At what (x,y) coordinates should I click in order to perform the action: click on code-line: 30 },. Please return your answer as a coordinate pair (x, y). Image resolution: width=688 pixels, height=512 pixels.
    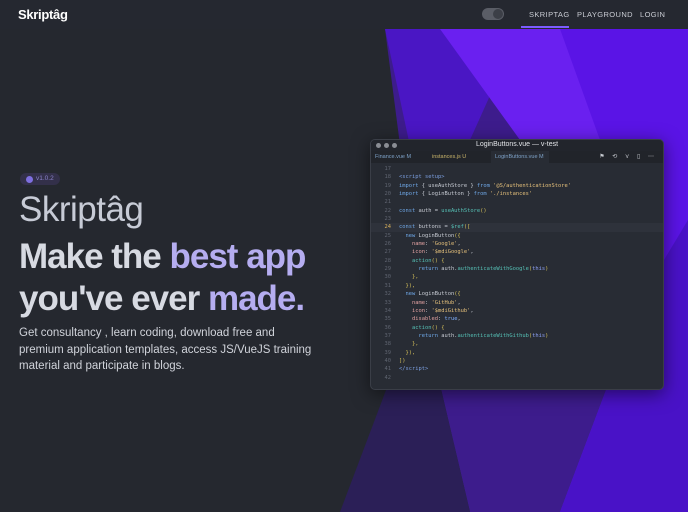
    Looking at the image, I should click on (517, 277).